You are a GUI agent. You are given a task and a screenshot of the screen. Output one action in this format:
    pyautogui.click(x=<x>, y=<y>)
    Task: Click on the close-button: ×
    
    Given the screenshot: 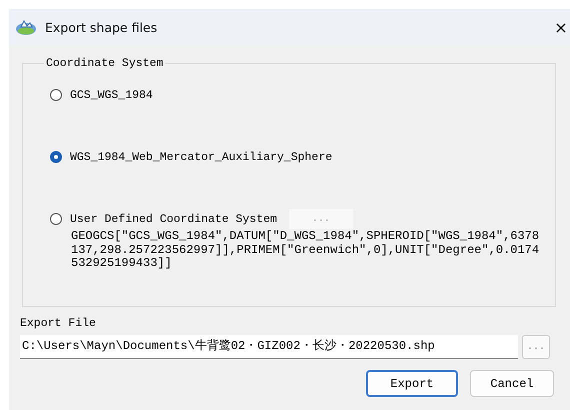 What is the action you would take?
    pyautogui.click(x=561, y=27)
    